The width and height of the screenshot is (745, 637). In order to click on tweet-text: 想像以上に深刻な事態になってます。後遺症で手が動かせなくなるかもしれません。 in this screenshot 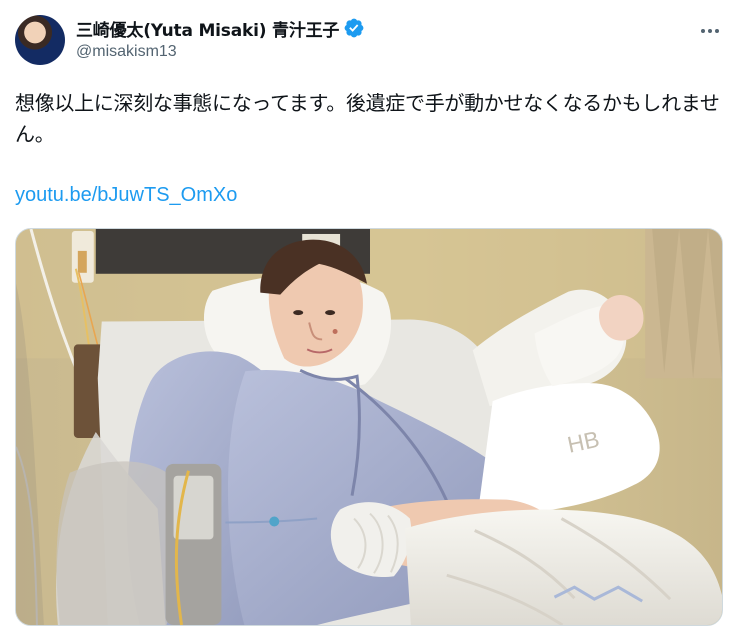, I will do `click(367, 118)`.